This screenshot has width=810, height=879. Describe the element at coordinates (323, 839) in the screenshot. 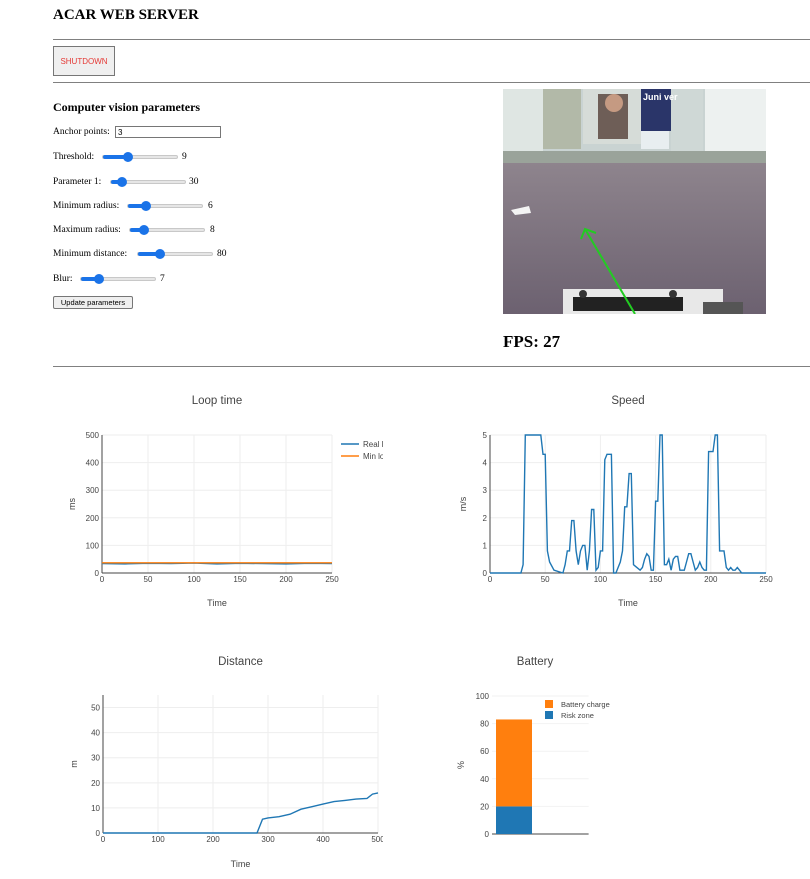

I see `x-tick-label: 400` at that location.